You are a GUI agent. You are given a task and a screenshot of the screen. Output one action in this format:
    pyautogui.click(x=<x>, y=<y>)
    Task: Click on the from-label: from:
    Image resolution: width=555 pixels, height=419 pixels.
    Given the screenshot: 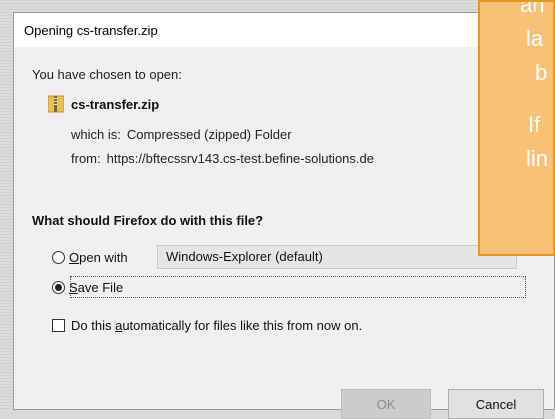 What is the action you would take?
    pyautogui.click(x=86, y=158)
    